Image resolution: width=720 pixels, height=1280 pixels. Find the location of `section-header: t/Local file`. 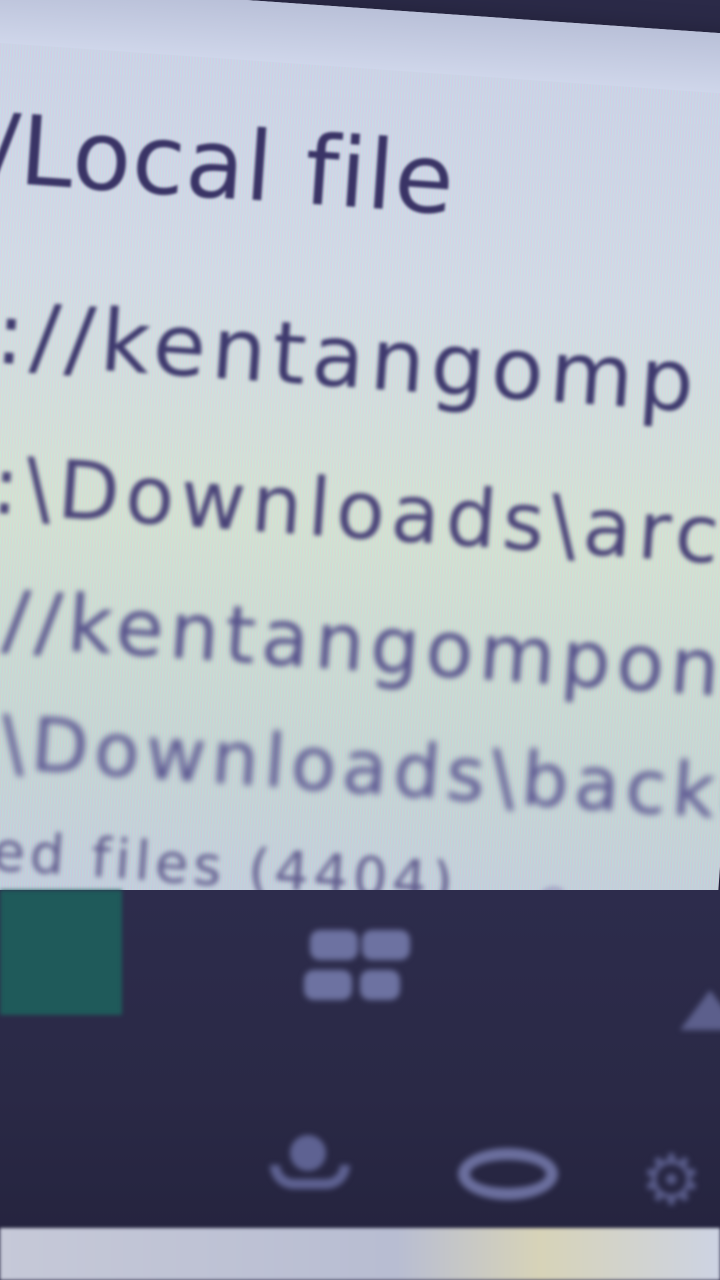

section-header: t/Local file is located at coordinates (229, 163).